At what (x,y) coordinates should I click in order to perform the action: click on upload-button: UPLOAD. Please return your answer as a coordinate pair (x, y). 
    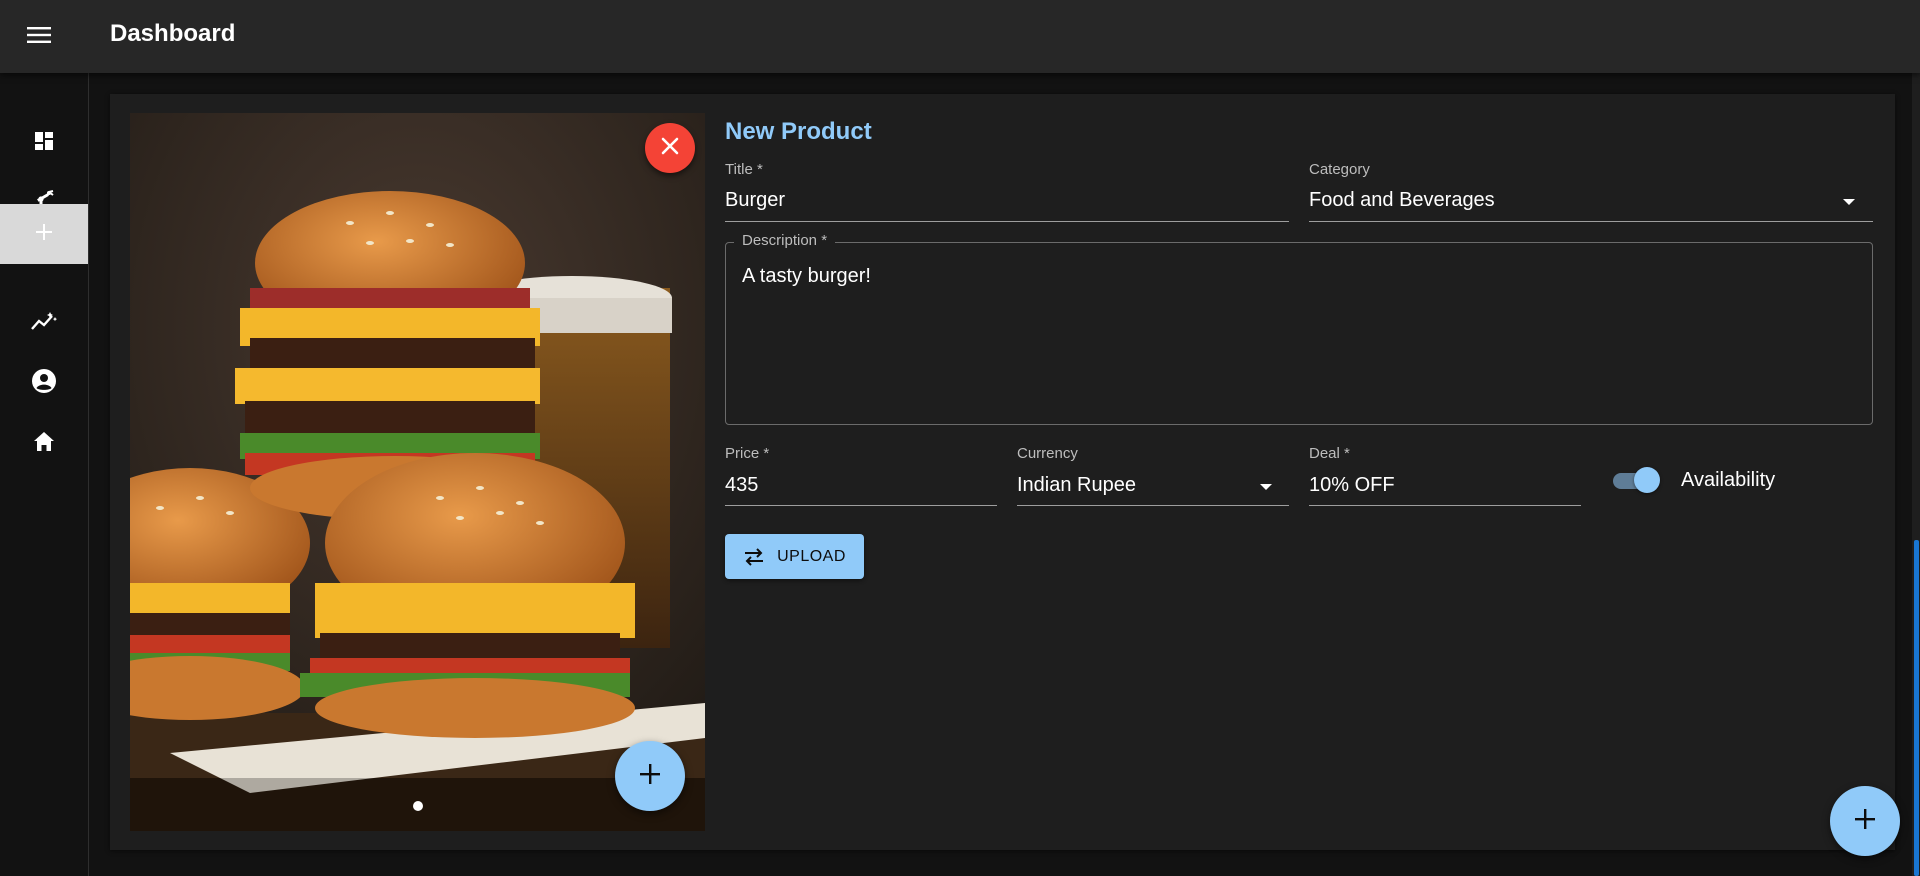
    Looking at the image, I should click on (794, 556).